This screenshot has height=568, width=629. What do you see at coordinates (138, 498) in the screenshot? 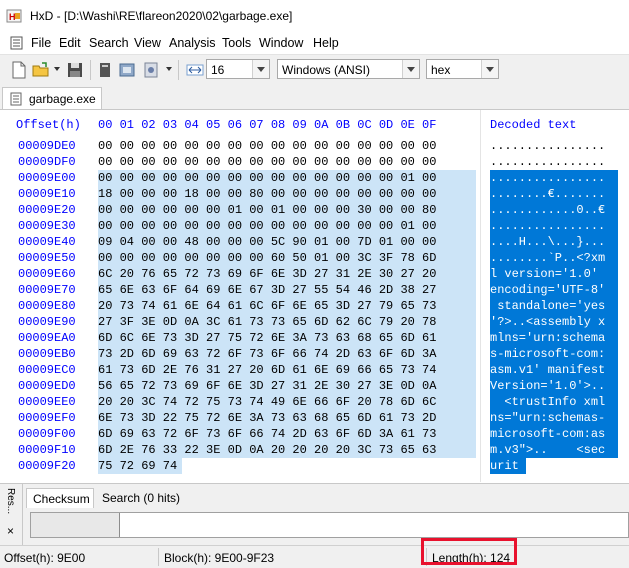
I see `tab-search-results: Search (0 hits)` at bounding box center [138, 498].